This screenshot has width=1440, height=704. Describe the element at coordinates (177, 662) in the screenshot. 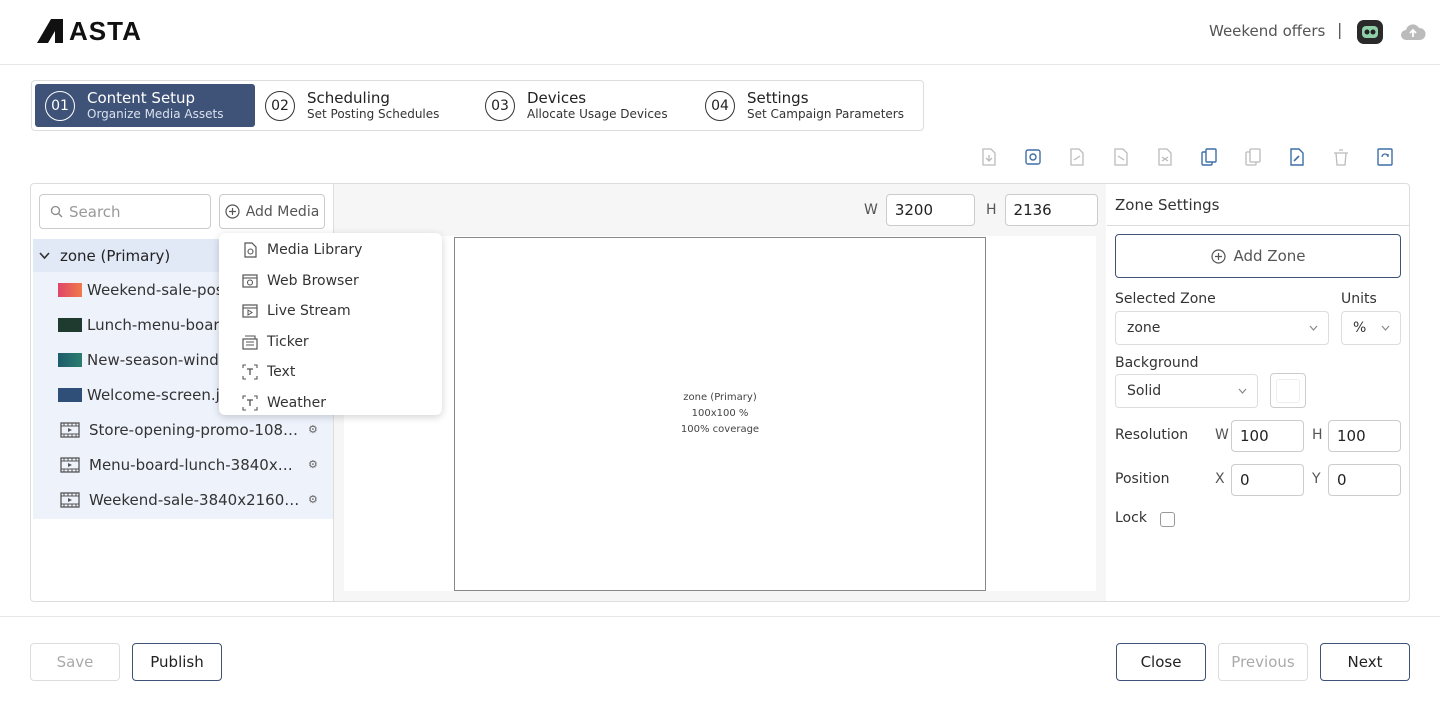

I see `publish-button: Publish` at that location.